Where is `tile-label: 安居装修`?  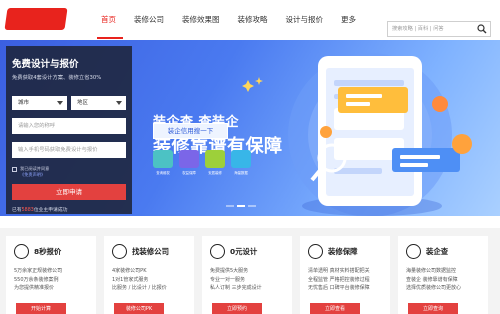
tile-label: 安居装修 is located at coordinates (215, 173).